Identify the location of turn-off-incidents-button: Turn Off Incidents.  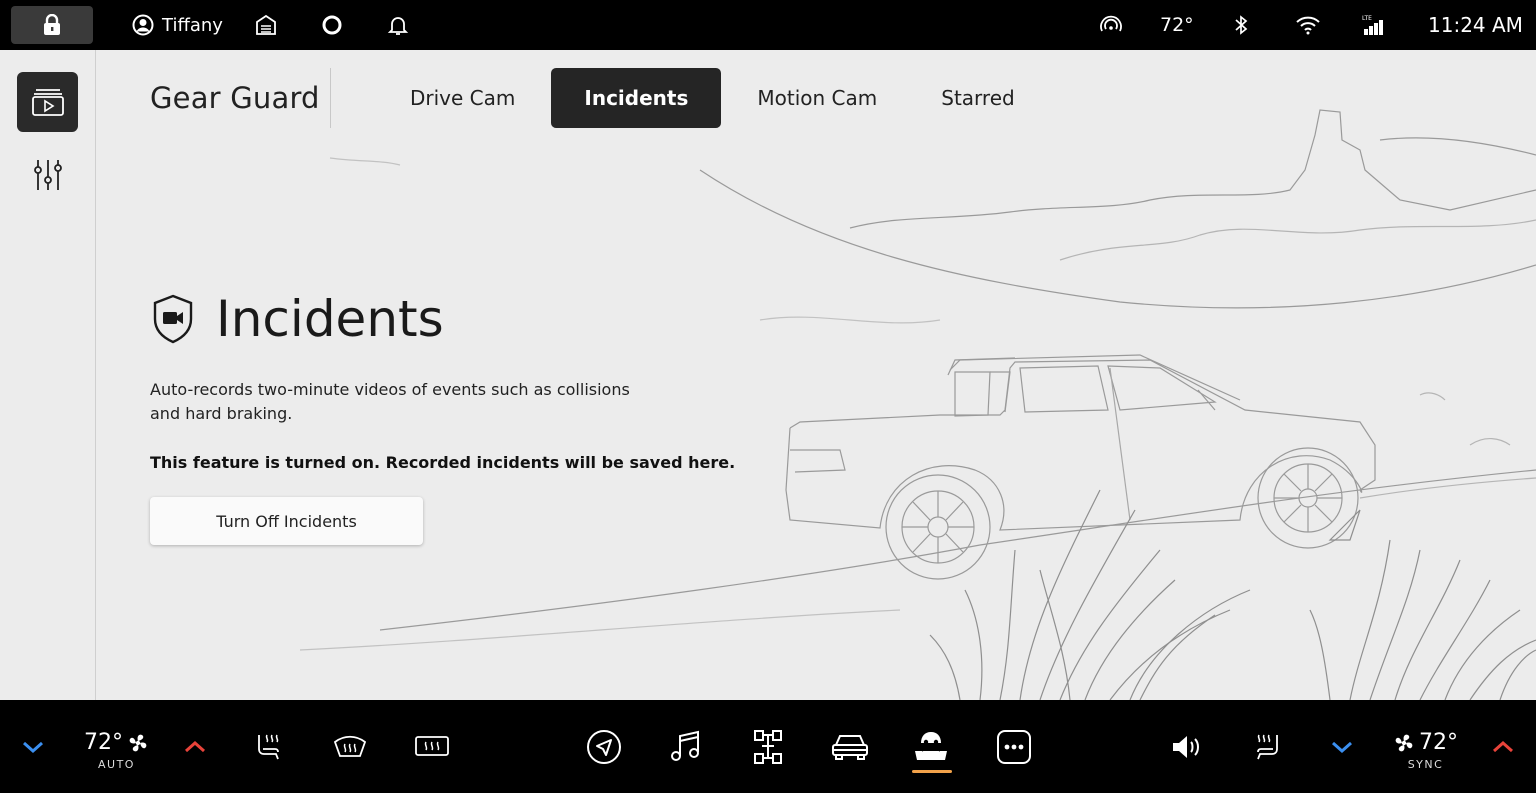
(286, 521).